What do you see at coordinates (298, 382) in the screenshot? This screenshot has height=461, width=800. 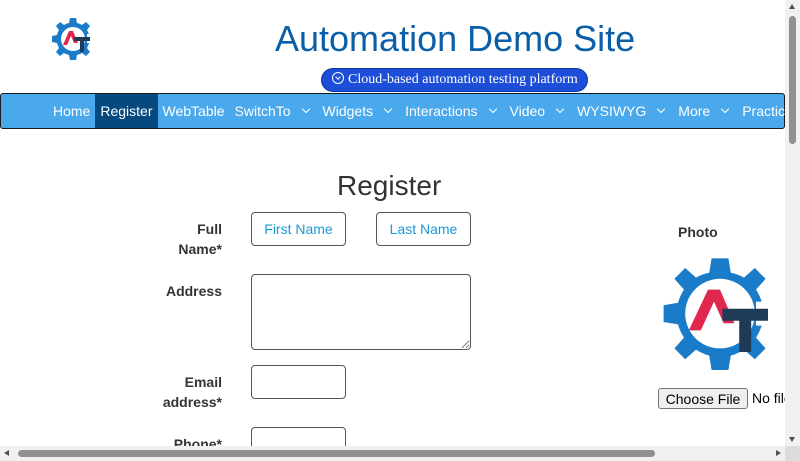 I see `email-input` at bounding box center [298, 382].